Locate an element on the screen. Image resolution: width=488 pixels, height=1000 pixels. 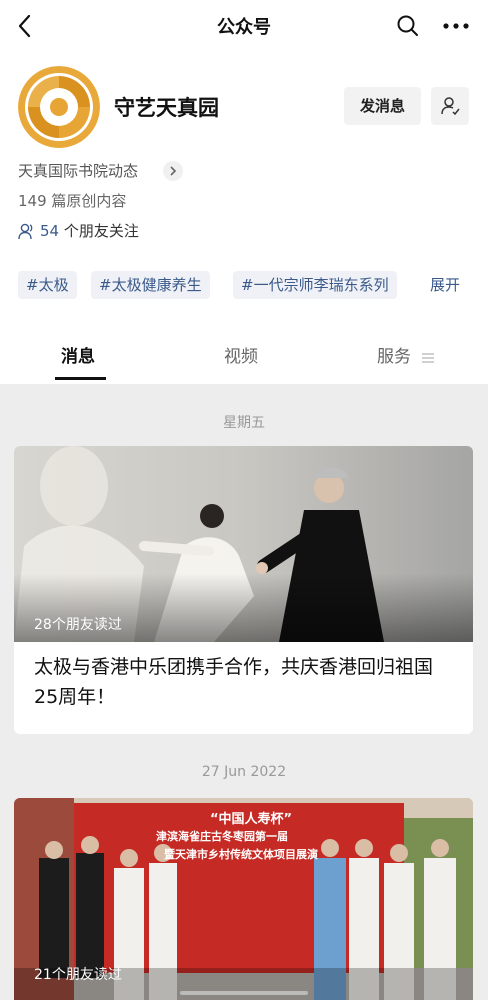
friends-read-count: 21个朋友读过 is located at coordinates (78, 975).